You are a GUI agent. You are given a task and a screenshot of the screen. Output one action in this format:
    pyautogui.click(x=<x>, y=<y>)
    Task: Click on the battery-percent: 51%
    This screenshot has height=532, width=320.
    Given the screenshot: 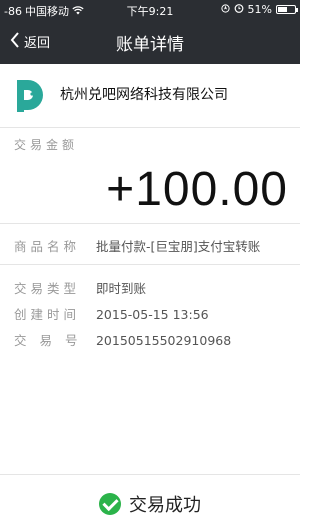 What is the action you would take?
    pyautogui.click(x=259, y=9)
    